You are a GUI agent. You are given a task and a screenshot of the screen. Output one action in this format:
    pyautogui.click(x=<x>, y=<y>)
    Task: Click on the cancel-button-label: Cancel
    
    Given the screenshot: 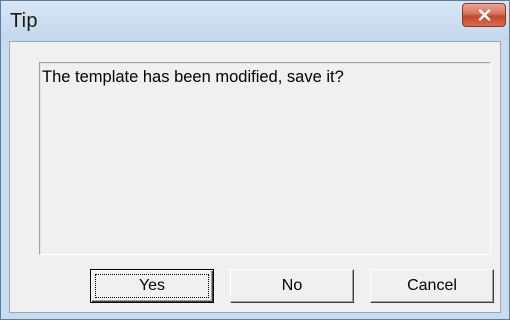 What is the action you would take?
    pyautogui.click(x=432, y=285)
    